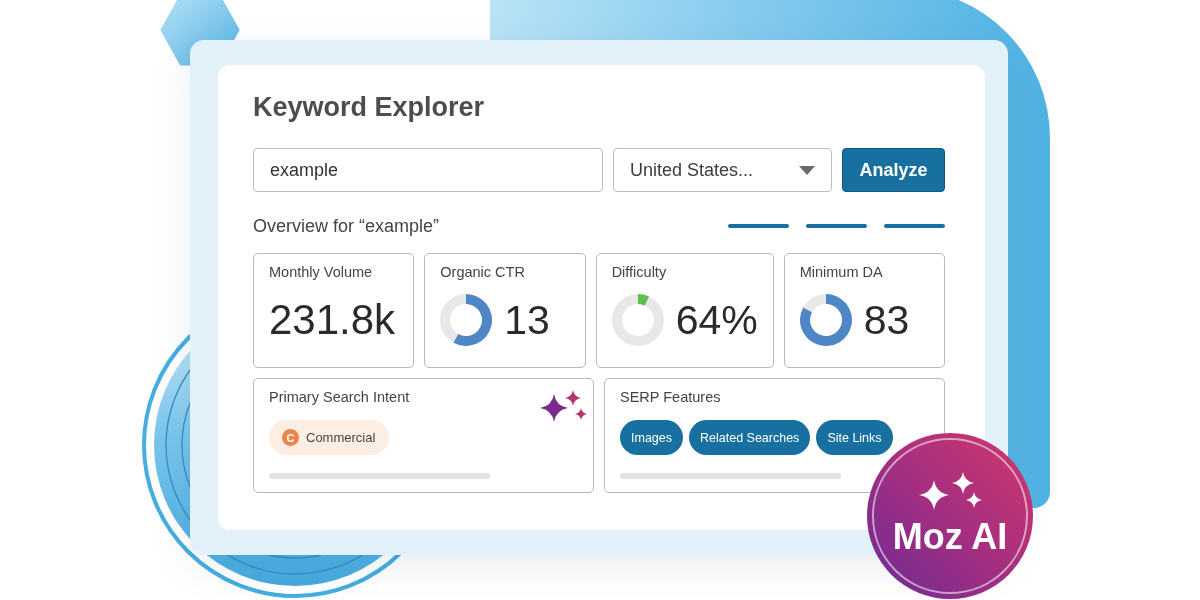 Image resolution: width=1200 pixels, height=600 pixels. What do you see at coordinates (346, 226) in the screenshot?
I see `overview-title: Overview for “example”` at bounding box center [346, 226].